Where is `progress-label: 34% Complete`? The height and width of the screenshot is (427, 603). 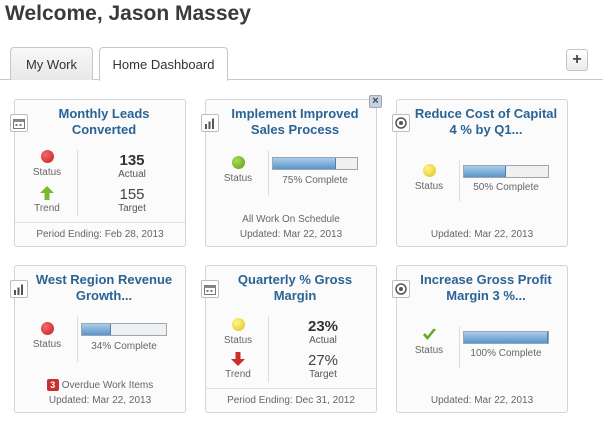
progress-label: 34% Complete is located at coordinates (124, 346).